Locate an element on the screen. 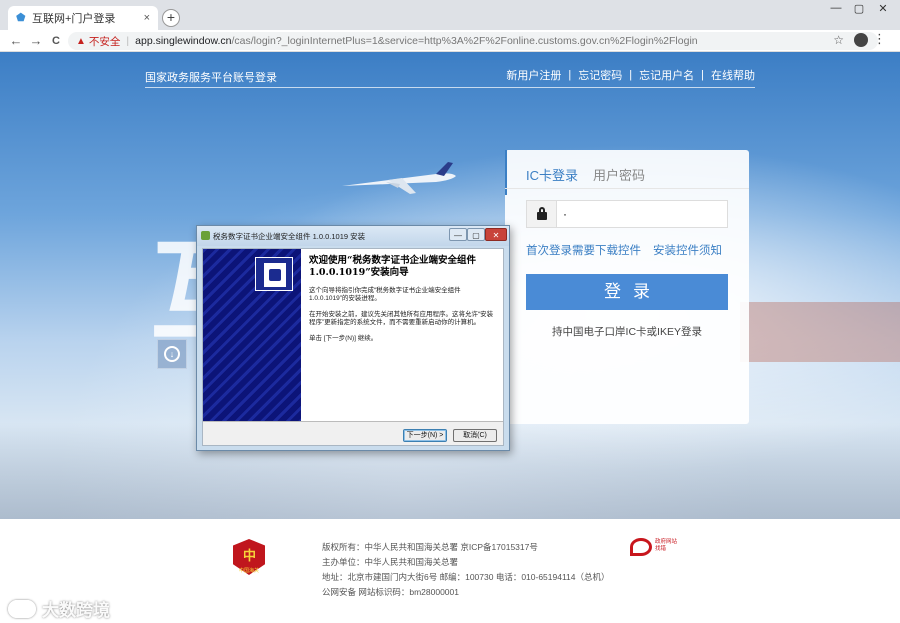 The height and width of the screenshot is (623, 900). top-links: 新用户注册 | 忘记密码 | 忘记用户名 | 在线帮助 is located at coordinates (630, 75).